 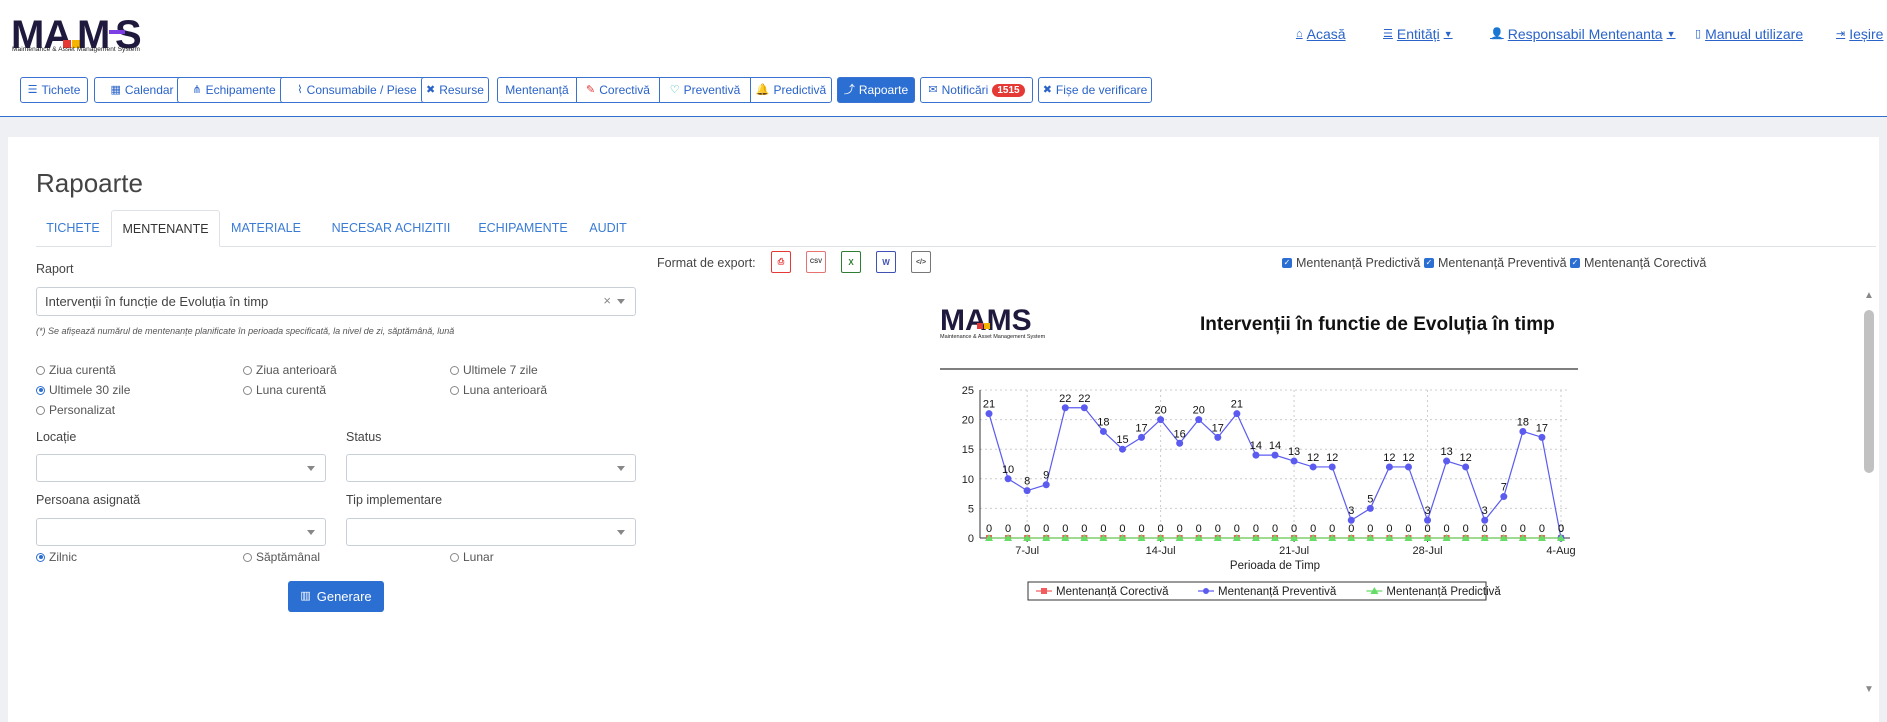 What do you see at coordinates (816, 262) in the screenshot?
I see `csv-icon: CSV` at bounding box center [816, 262].